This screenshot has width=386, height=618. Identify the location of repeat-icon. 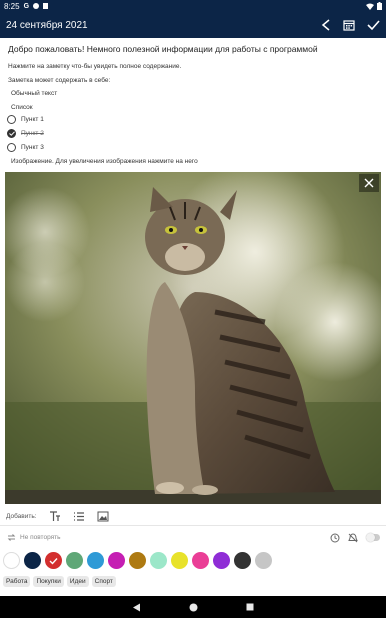
(11, 537).